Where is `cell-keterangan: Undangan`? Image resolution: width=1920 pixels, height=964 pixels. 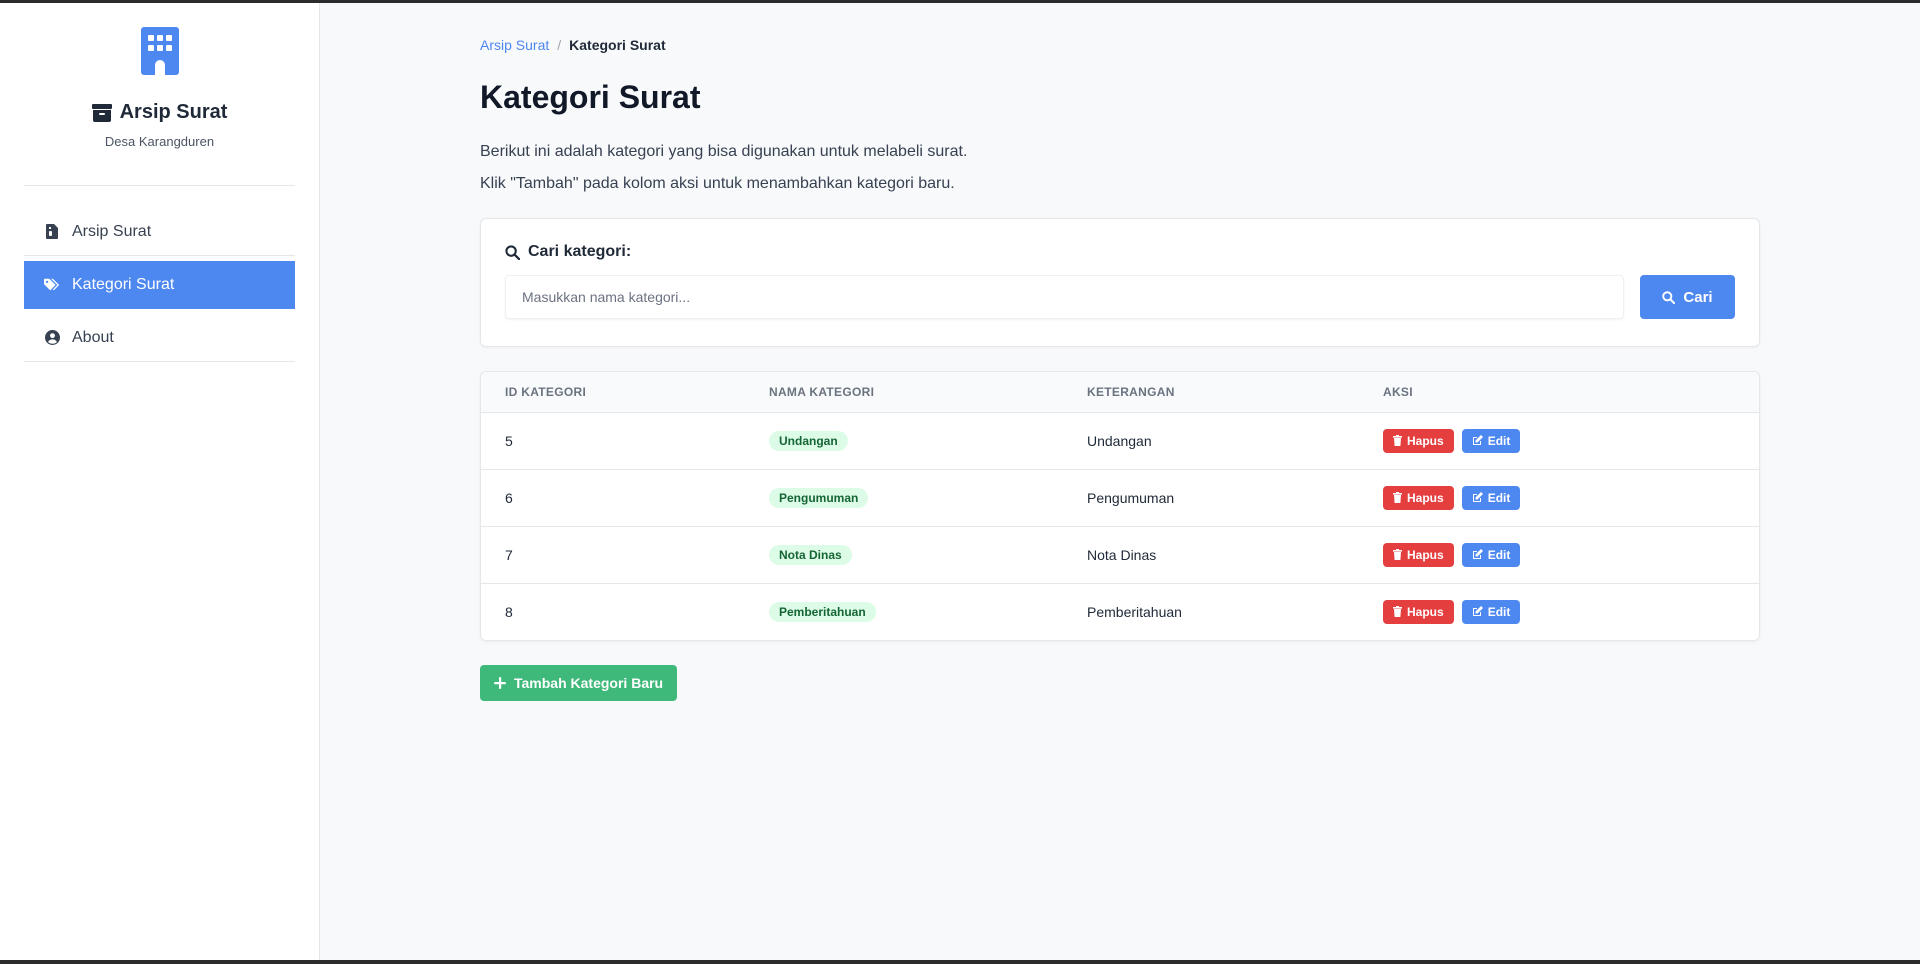 cell-keterangan: Undangan is located at coordinates (1211, 441).